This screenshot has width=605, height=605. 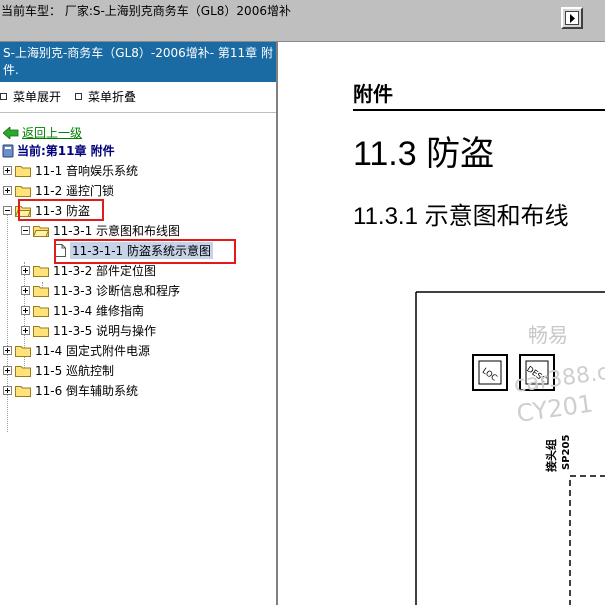 I want to click on sidebar-header: S-上海别克-商务车（GL8）-2006增补- 第11章 附件., so click(x=138, y=62).